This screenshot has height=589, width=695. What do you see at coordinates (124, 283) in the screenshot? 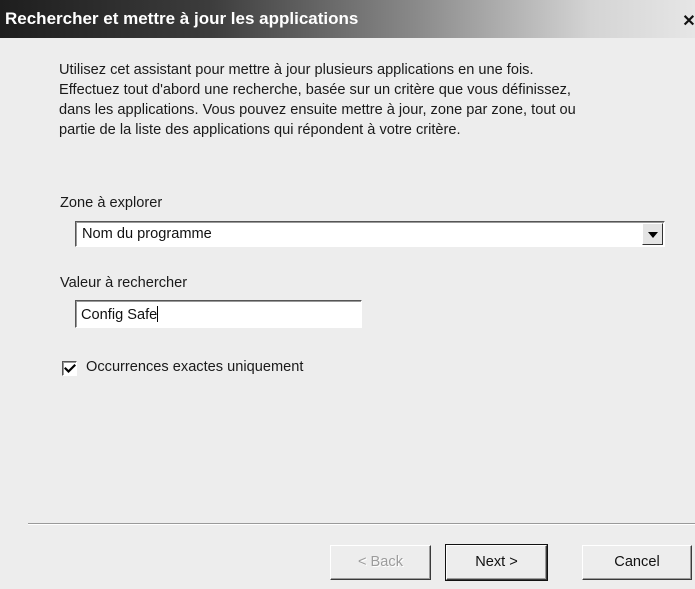
I see `search-value-label: Valeur à rechercher` at bounding box center [124, 283].